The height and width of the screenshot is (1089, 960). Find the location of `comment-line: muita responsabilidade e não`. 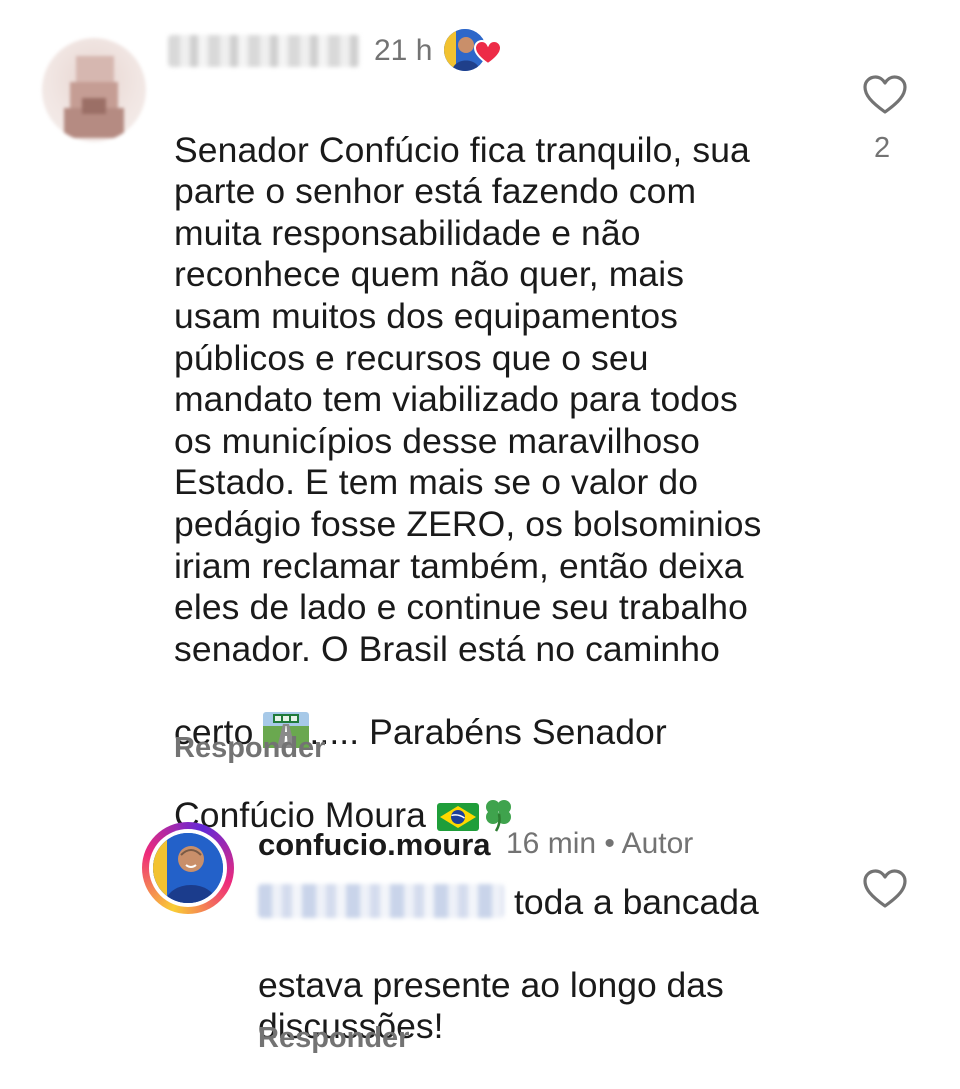

comment-line: muita responsabilidade e não is located at coordinates (407, 232).